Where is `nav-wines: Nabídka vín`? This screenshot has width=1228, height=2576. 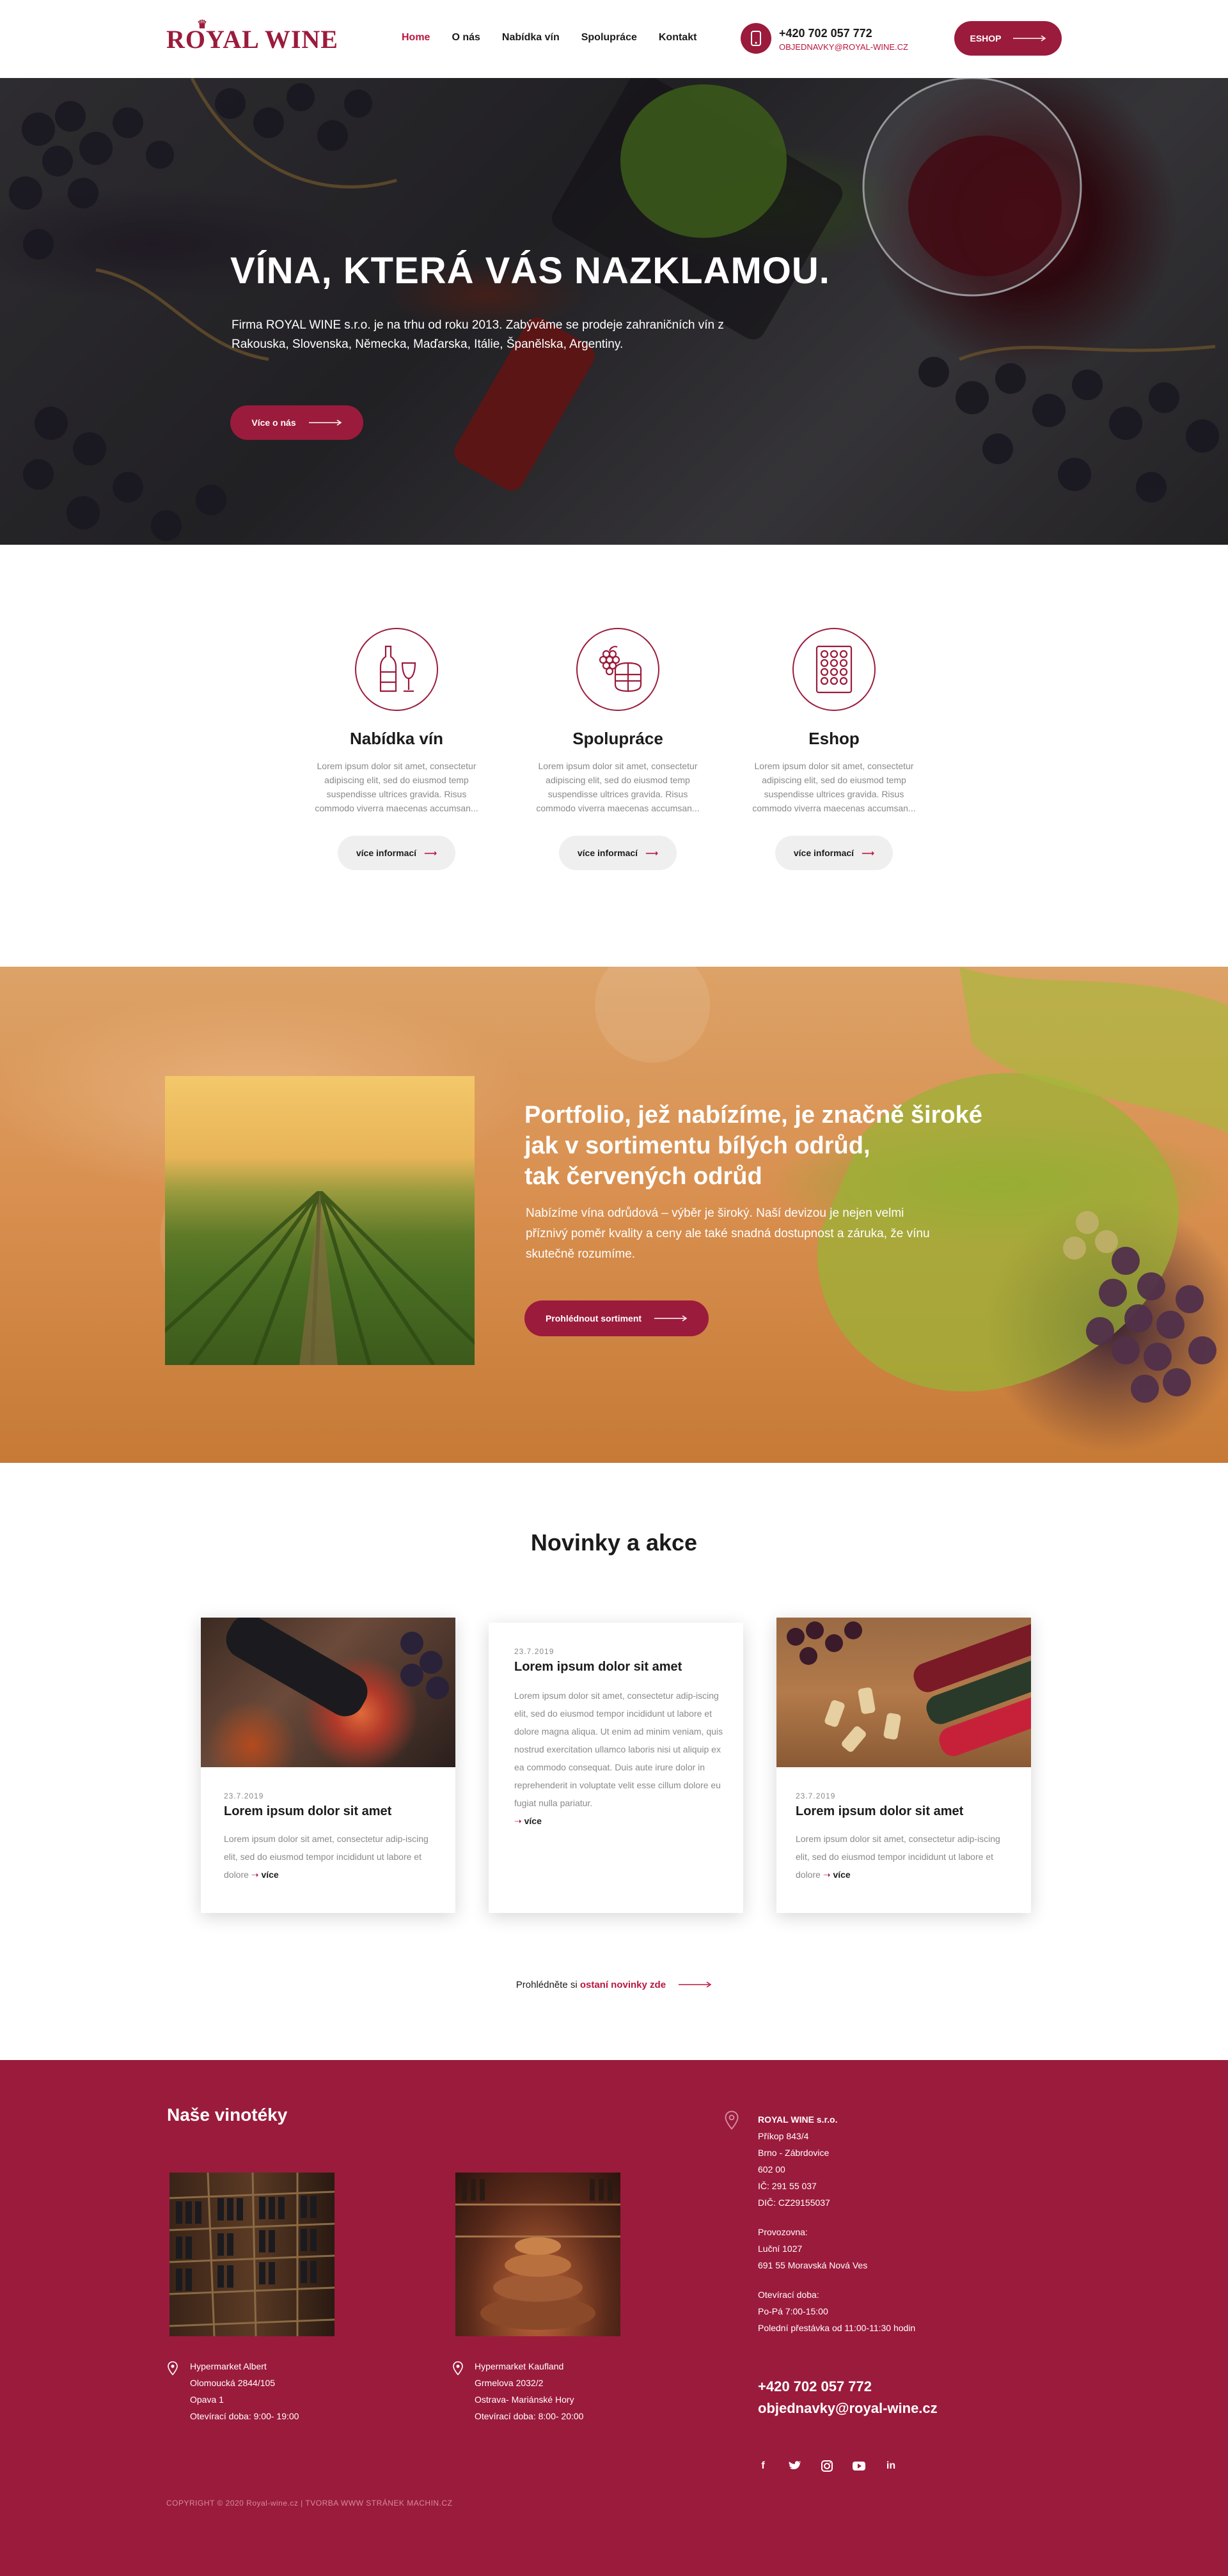
nav-wines: Nabídka vín is located at coordinates (531, 37).